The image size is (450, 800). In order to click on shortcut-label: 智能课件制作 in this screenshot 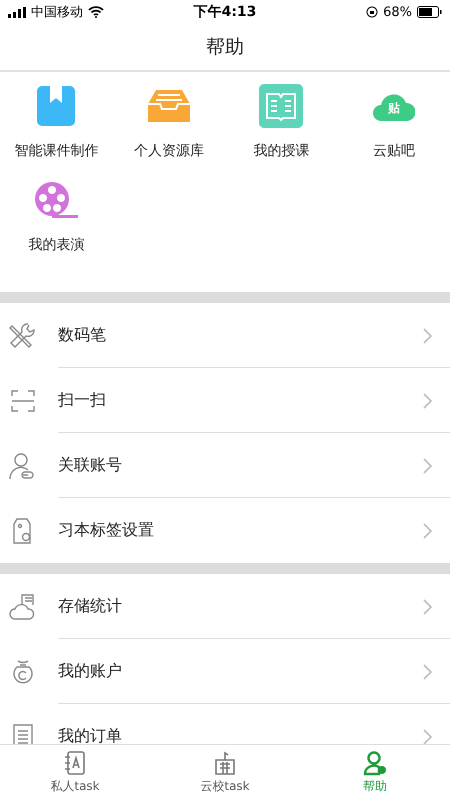, I will do `click(56, 151)`.